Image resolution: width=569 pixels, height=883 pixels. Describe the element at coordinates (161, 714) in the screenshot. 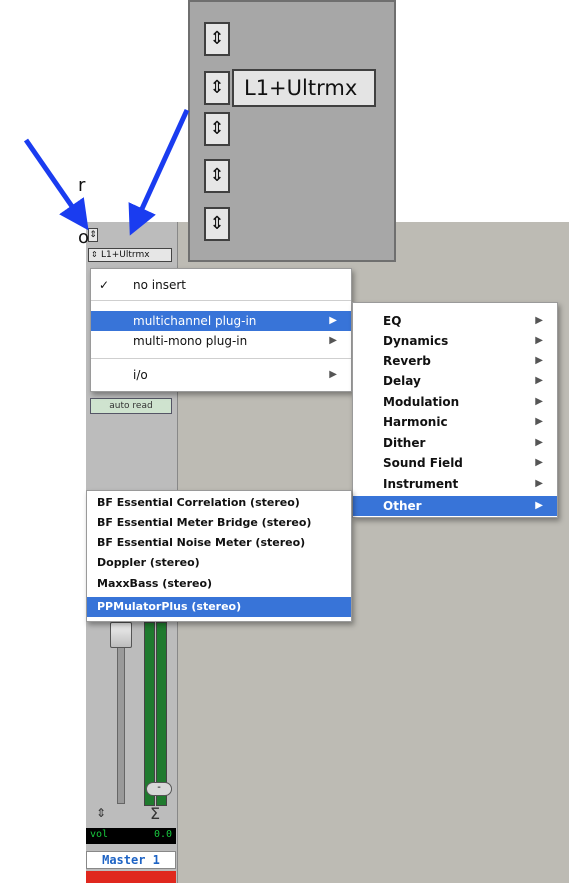

I see `level-meter-right` at that location.